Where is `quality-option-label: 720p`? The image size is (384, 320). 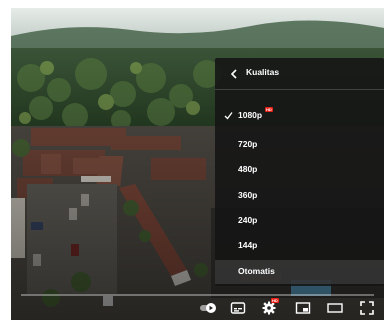
quality-option-label: 720p is located at coordinates (248, 144).